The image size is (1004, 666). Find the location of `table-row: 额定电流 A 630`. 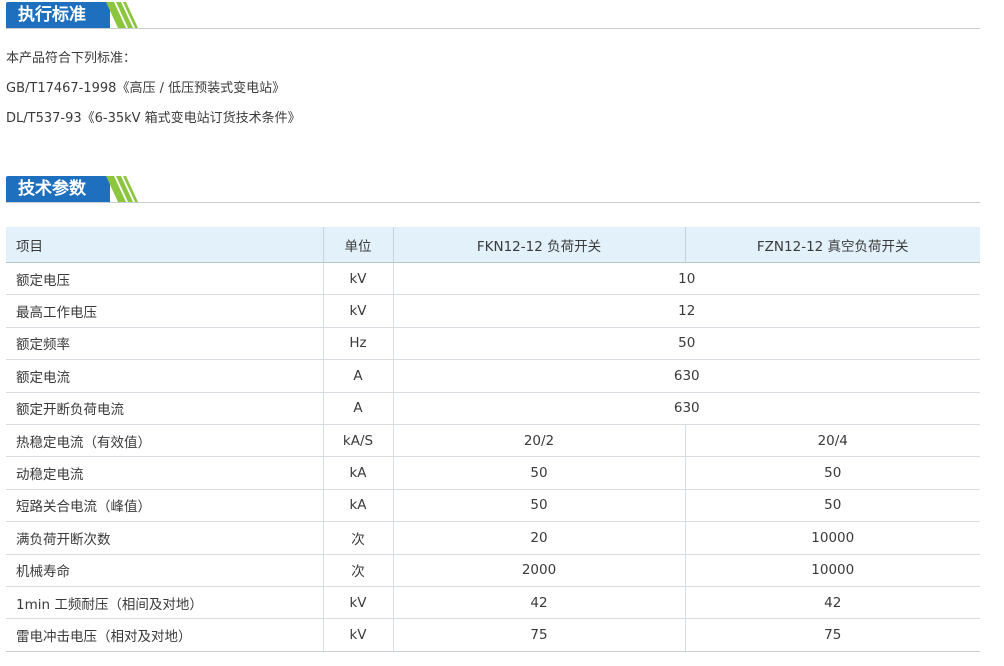

table-row: 额定电流 A 630 is located at coordinates (493, 376).